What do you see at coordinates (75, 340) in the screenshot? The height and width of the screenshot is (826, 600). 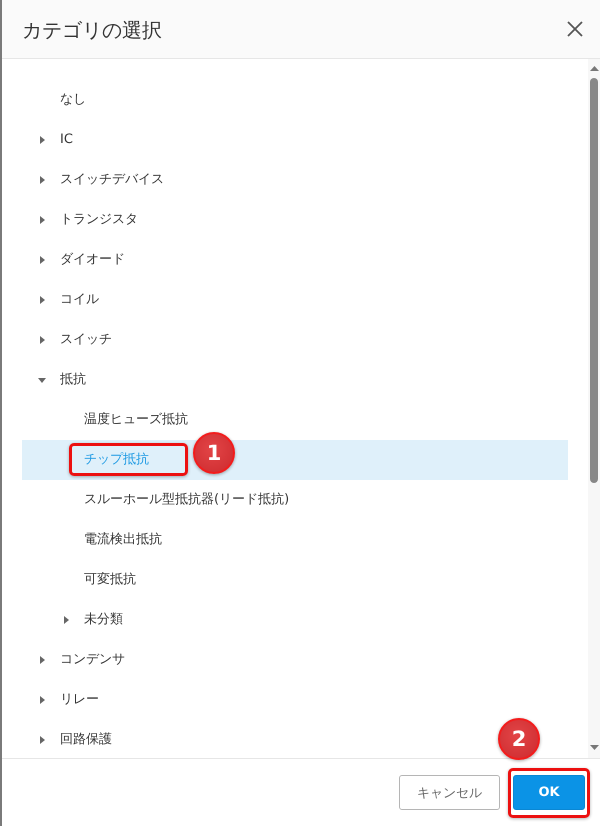 I see `tree-item: スイッチ` at bounding box center [75, 340].